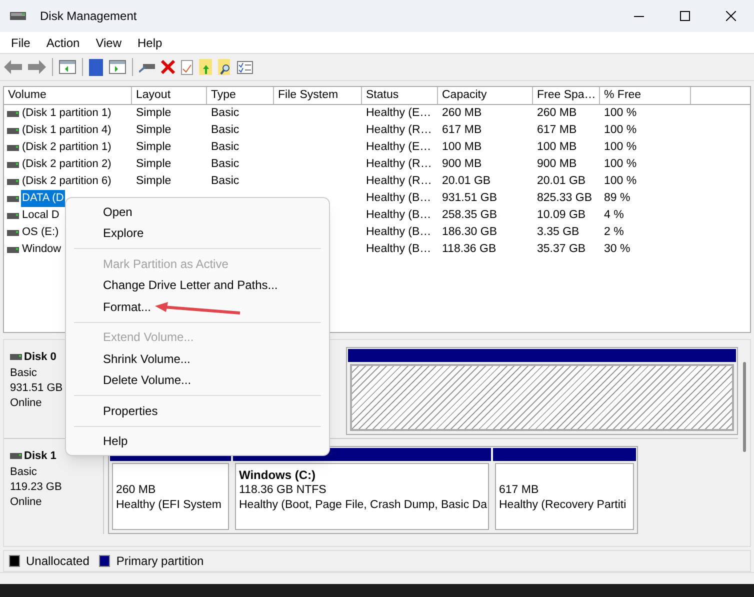 This screenshot has height=597, width=754. I want to click on menu-item: Action, so click(63, 43).